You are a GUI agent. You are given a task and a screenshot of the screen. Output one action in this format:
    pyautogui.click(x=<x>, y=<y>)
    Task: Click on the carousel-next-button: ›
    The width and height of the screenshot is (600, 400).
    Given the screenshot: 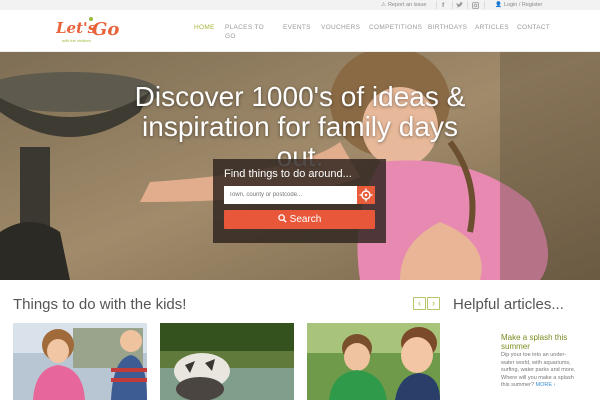 What is the action you would take?
    pyautogui.click(x=433, y=303)
    